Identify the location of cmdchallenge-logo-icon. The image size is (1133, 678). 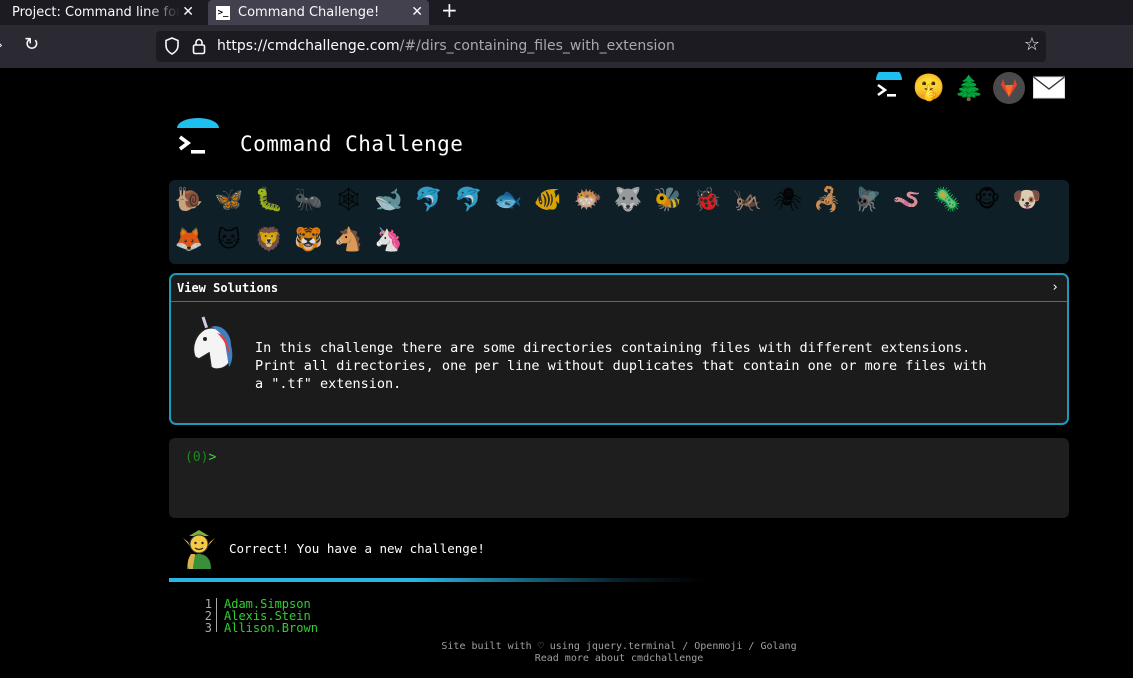
(889, 88).